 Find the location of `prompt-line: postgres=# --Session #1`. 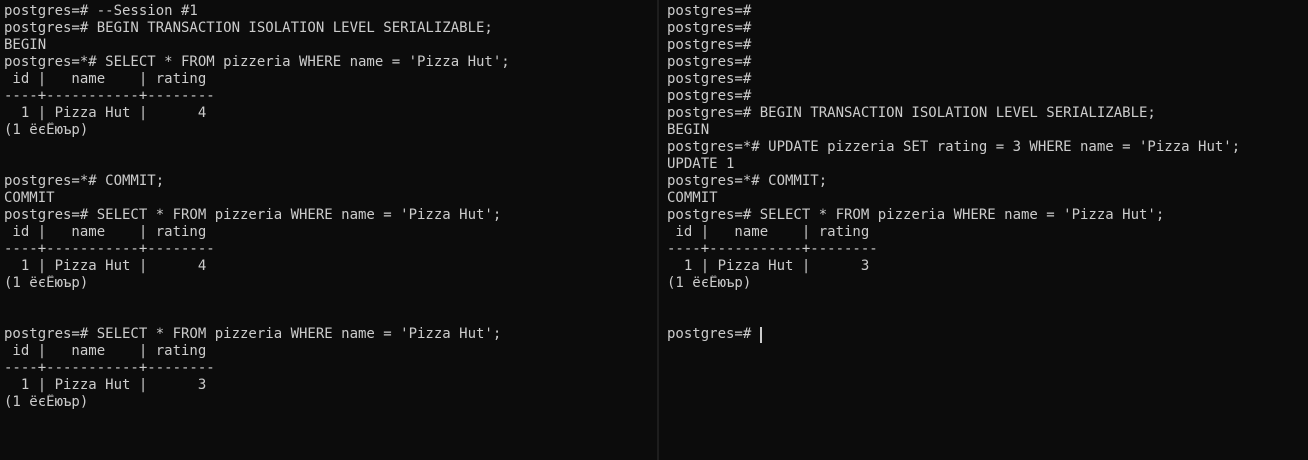

prompt-line: postgres=# --Session #1 is located at coordinates (101, 11).